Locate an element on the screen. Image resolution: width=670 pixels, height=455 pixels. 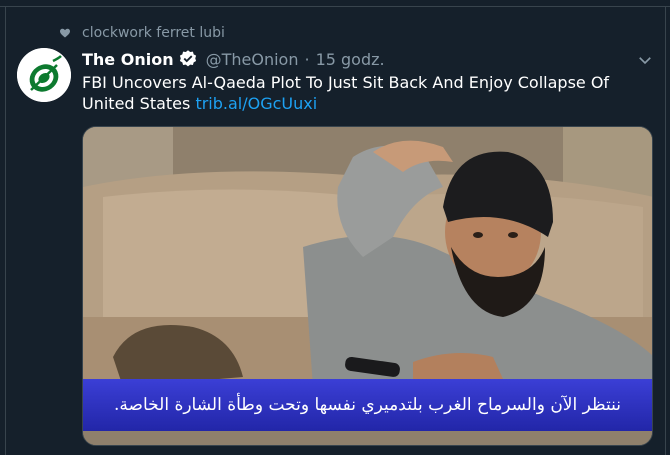
avatar is located at coordinates (44, 75).